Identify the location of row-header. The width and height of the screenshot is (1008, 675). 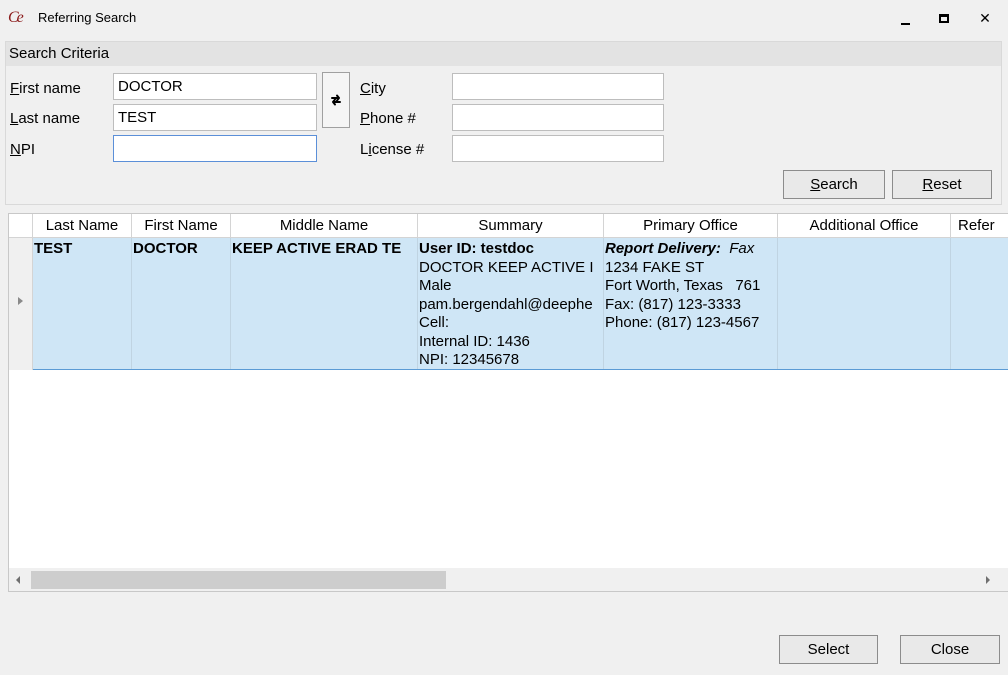
(21, 304).